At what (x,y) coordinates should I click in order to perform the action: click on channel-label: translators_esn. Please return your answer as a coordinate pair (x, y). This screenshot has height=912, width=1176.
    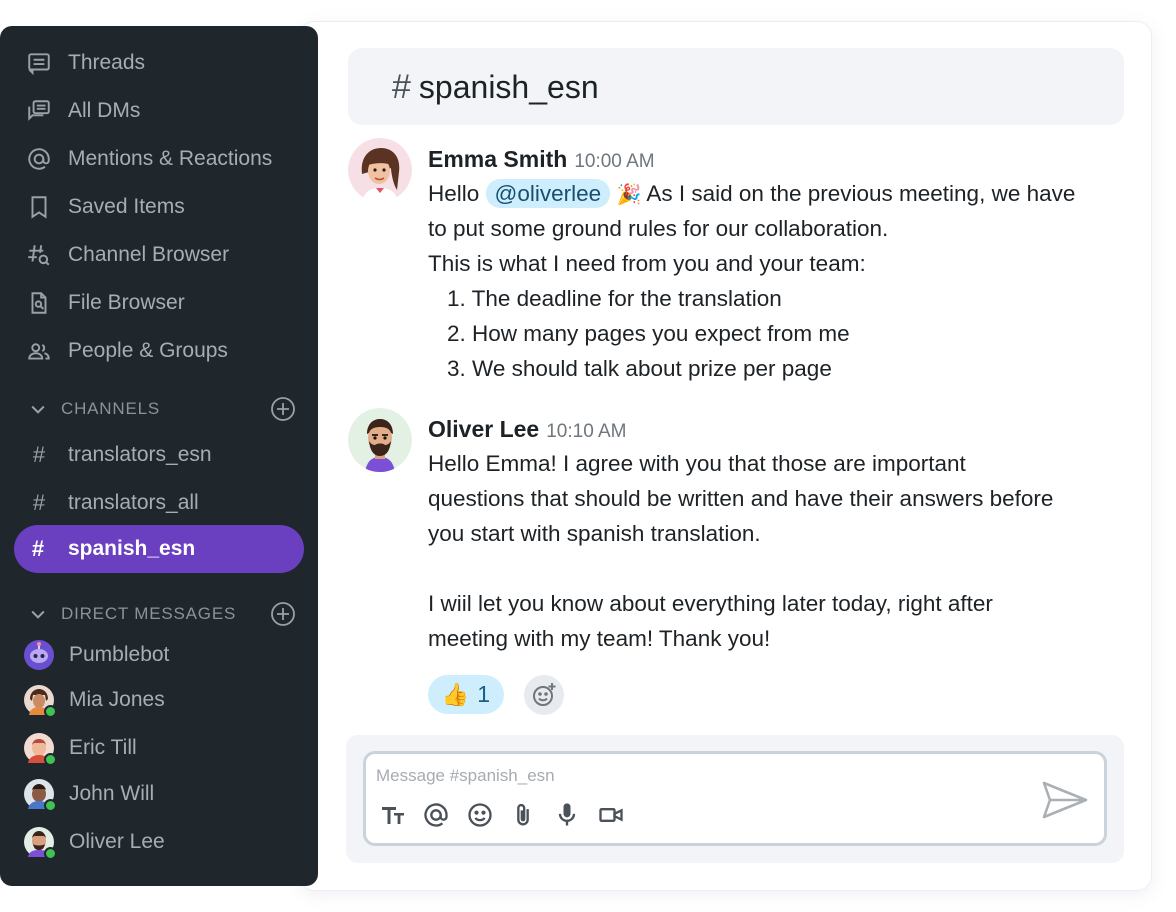
    Looking at the image, I should click on (140, 454).